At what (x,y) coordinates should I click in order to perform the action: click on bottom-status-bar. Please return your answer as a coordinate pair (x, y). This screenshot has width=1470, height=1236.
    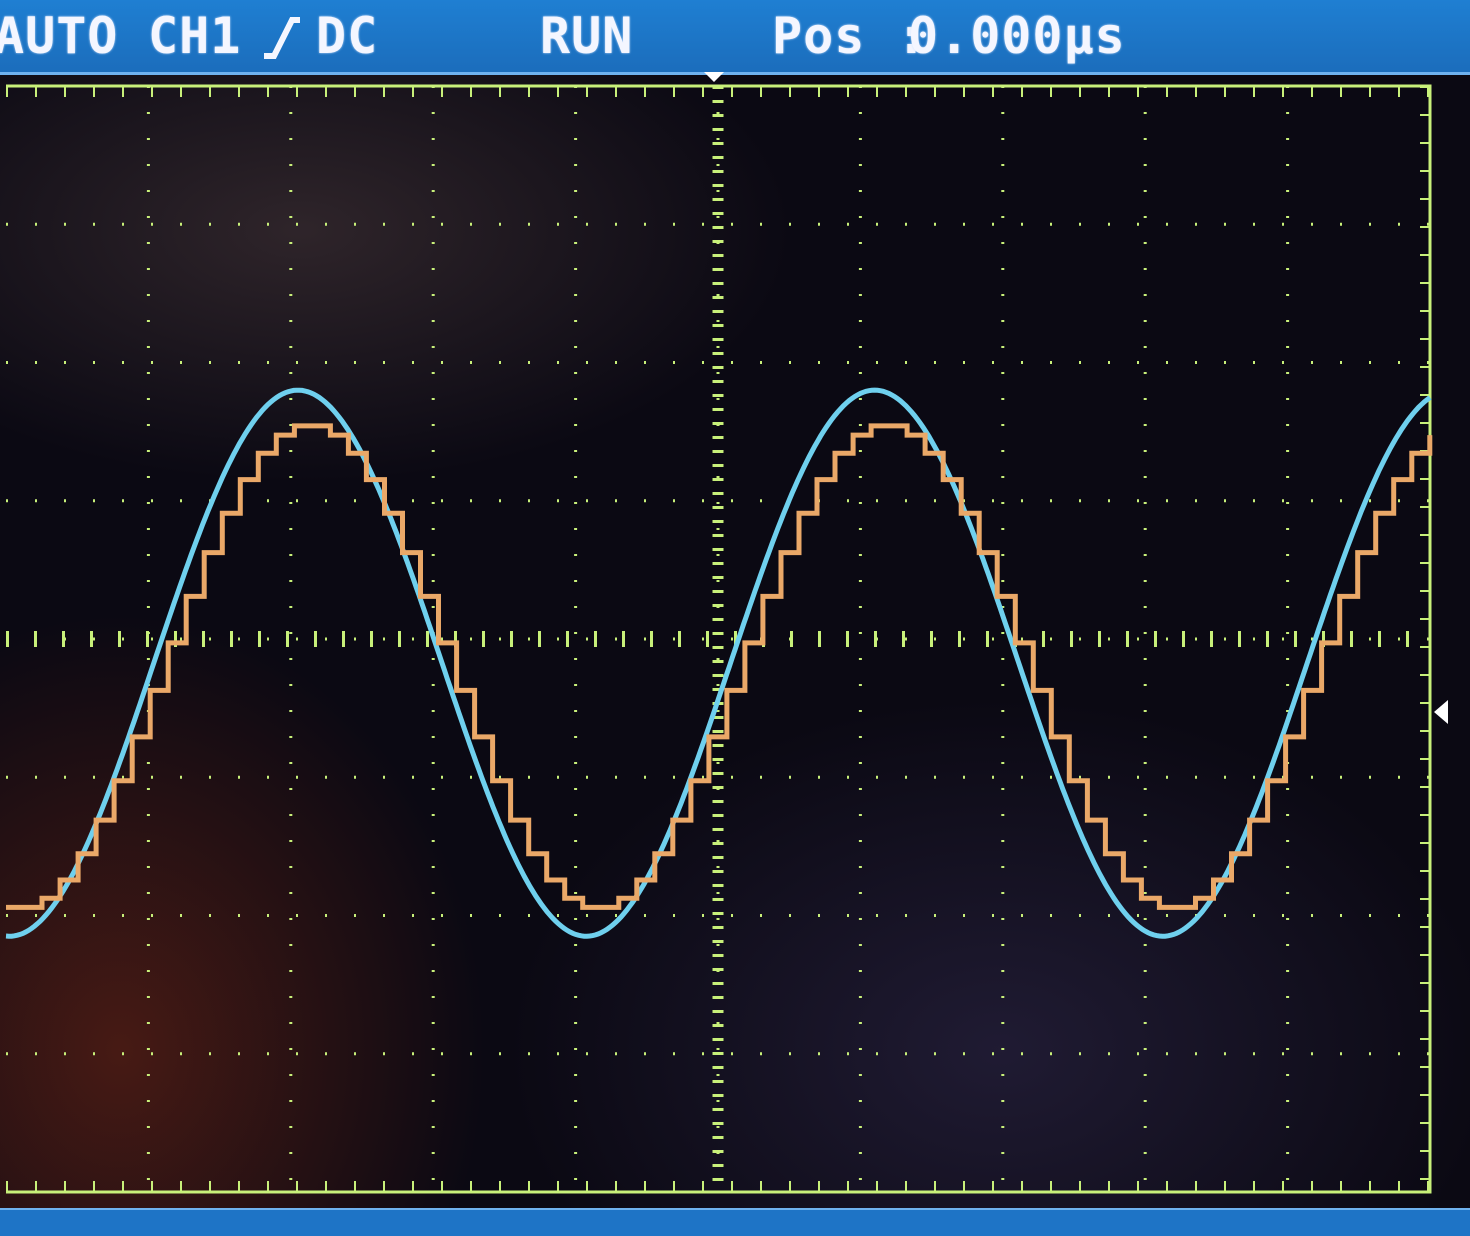
    Looking at the image, I should click on (735, 1222).